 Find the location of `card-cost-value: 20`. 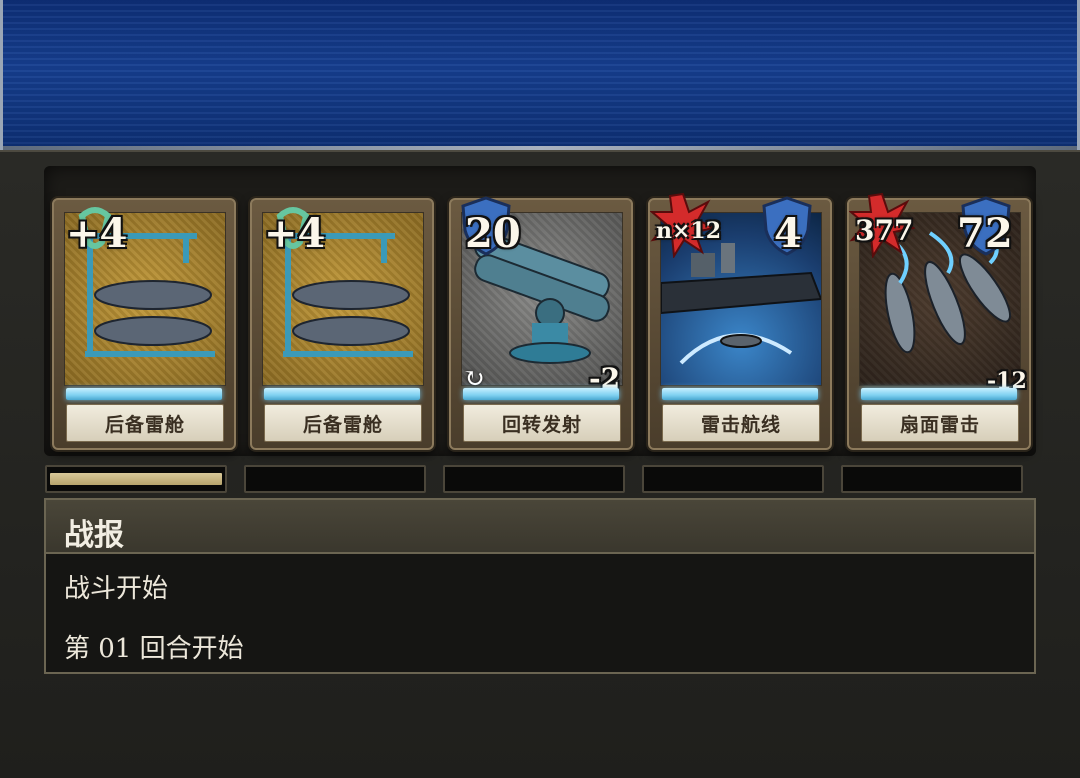

card-cost-value: 20 is located at coordinates (493, 233).